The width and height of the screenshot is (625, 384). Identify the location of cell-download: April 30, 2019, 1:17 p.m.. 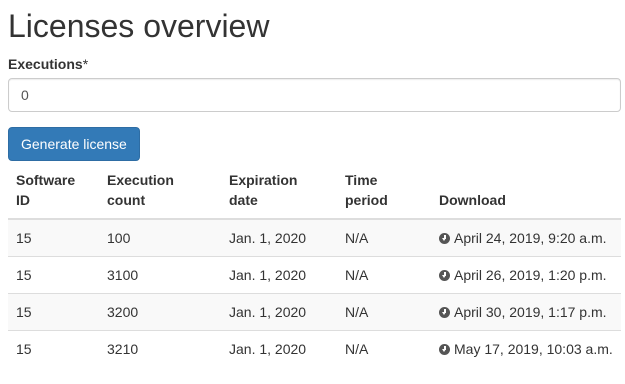
(526, 312).